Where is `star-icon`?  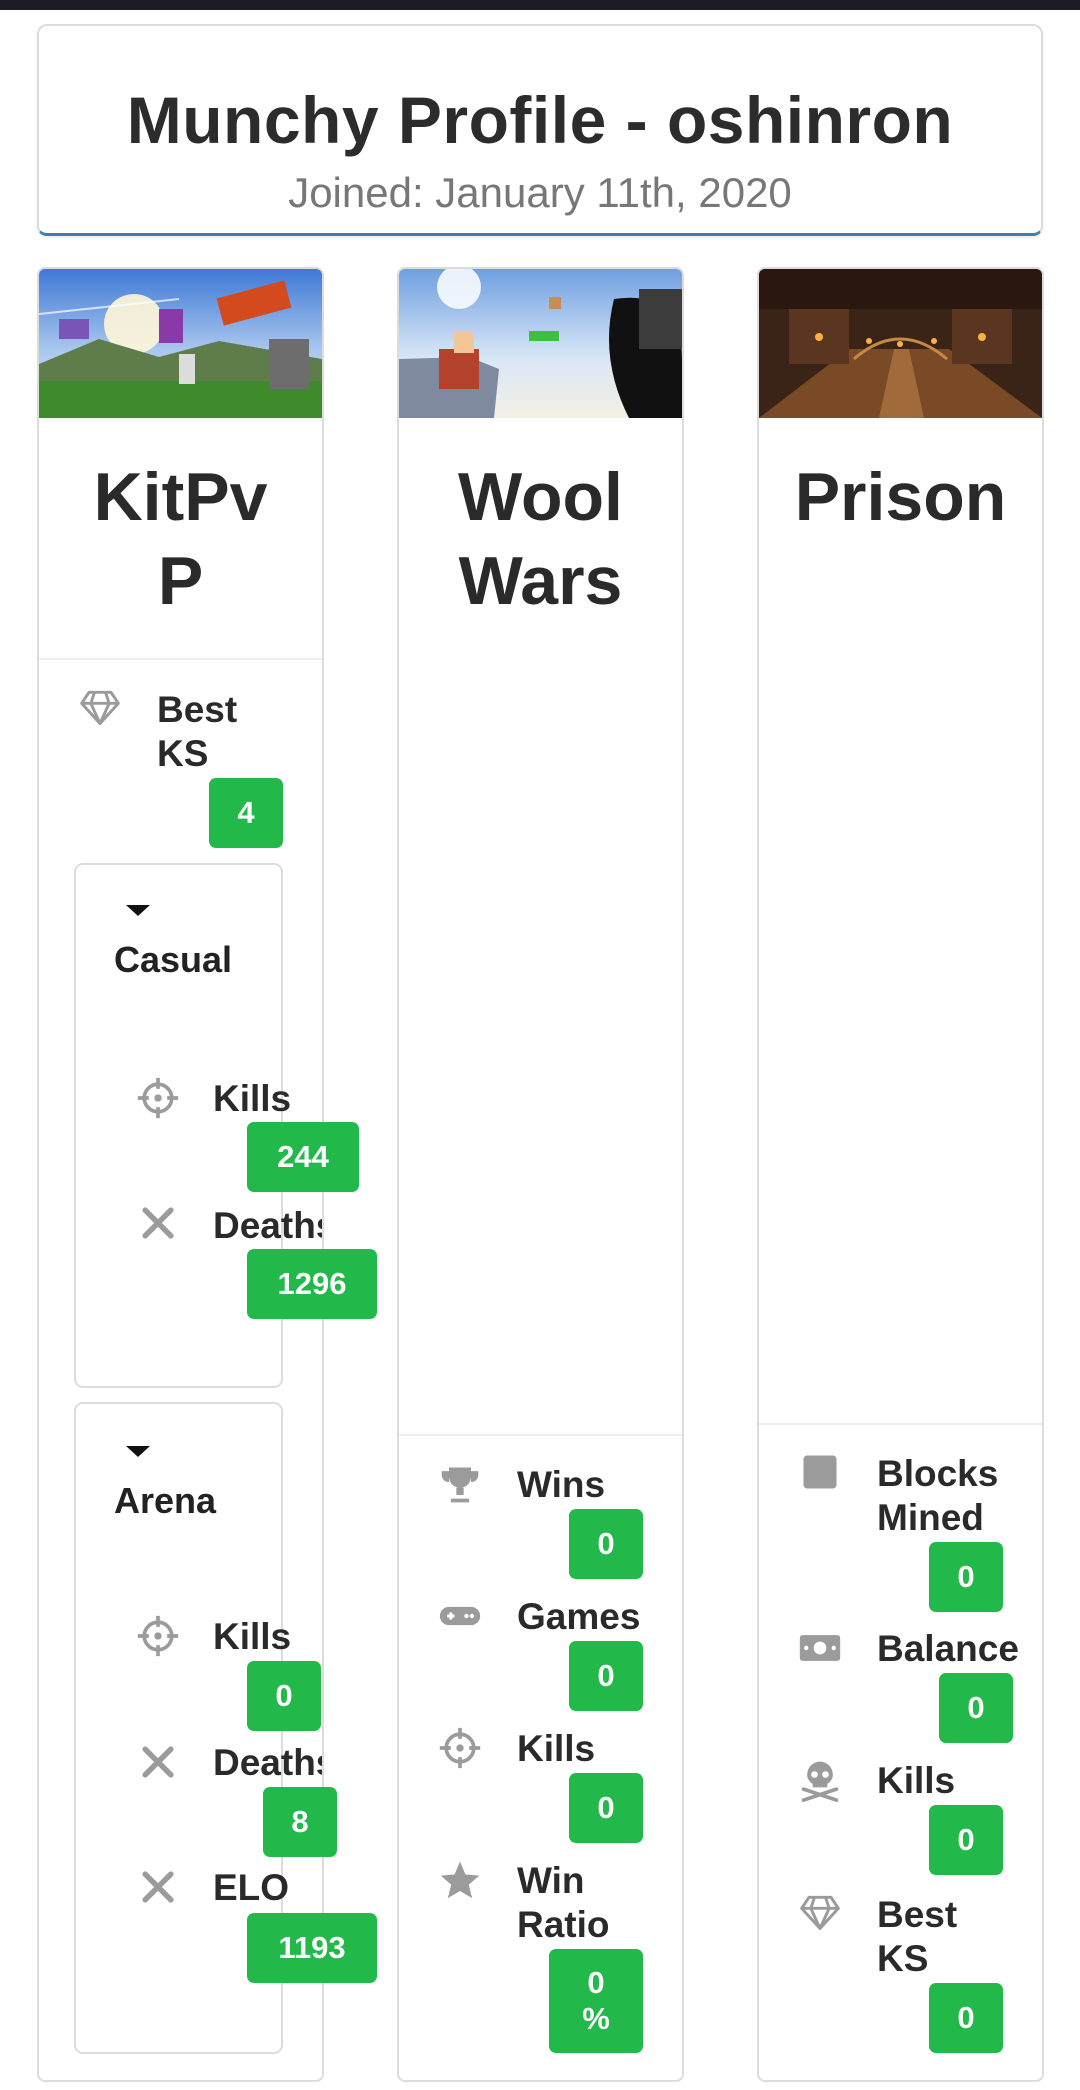
star-icon is located at coordinates (460, 1880).